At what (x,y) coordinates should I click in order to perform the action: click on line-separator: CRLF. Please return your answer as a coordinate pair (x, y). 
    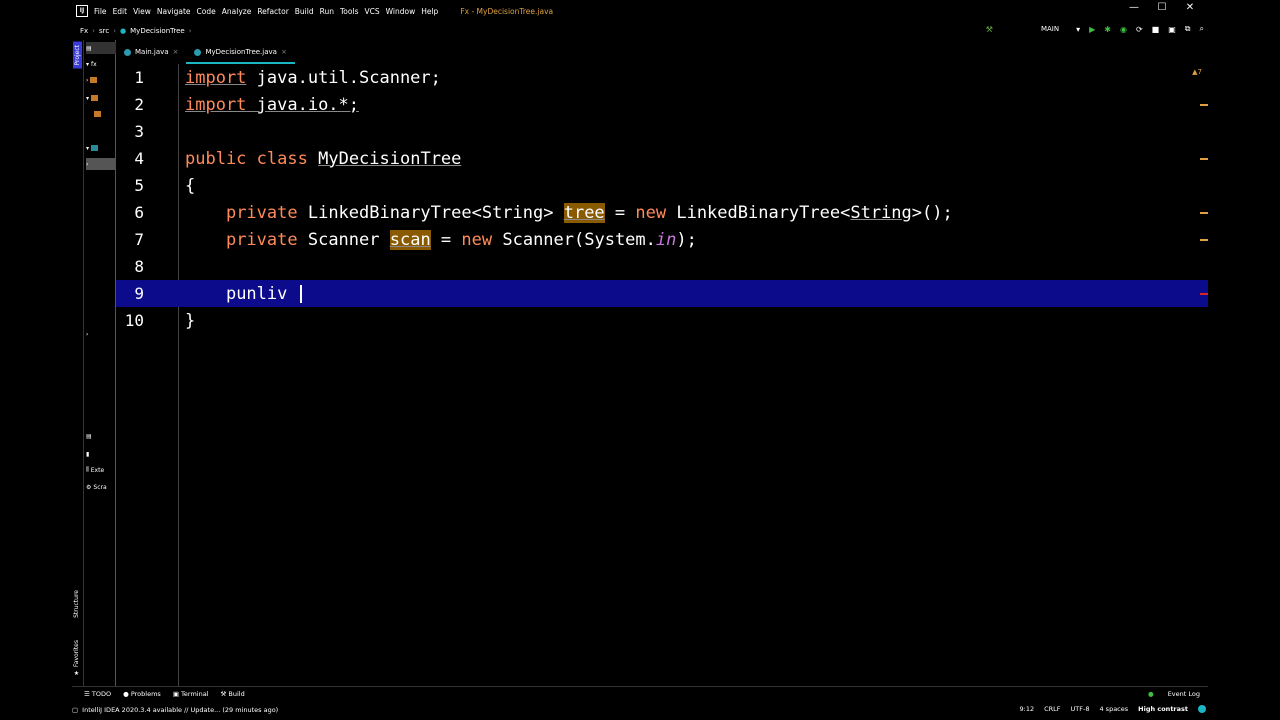
    Looking at the image, I should click on (1052, 709).